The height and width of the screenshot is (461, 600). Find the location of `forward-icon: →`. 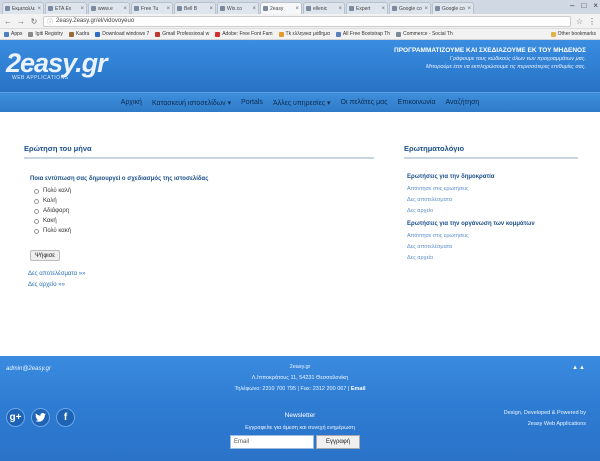

forward-icon: → is located at coordinates (21, 21).